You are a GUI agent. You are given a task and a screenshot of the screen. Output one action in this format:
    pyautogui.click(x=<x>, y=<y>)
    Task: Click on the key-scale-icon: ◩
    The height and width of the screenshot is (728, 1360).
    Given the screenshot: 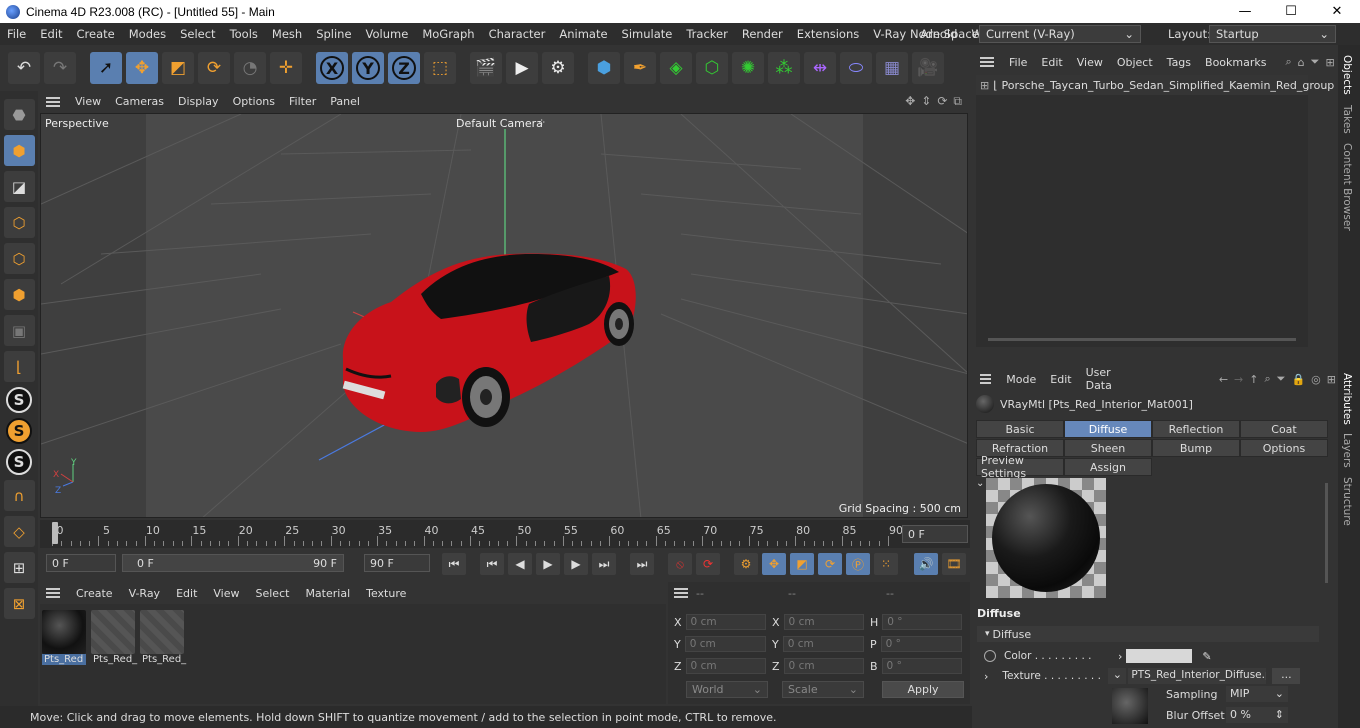 What is the action you would take?
    pyautogui.click(x=802, y=564)
    